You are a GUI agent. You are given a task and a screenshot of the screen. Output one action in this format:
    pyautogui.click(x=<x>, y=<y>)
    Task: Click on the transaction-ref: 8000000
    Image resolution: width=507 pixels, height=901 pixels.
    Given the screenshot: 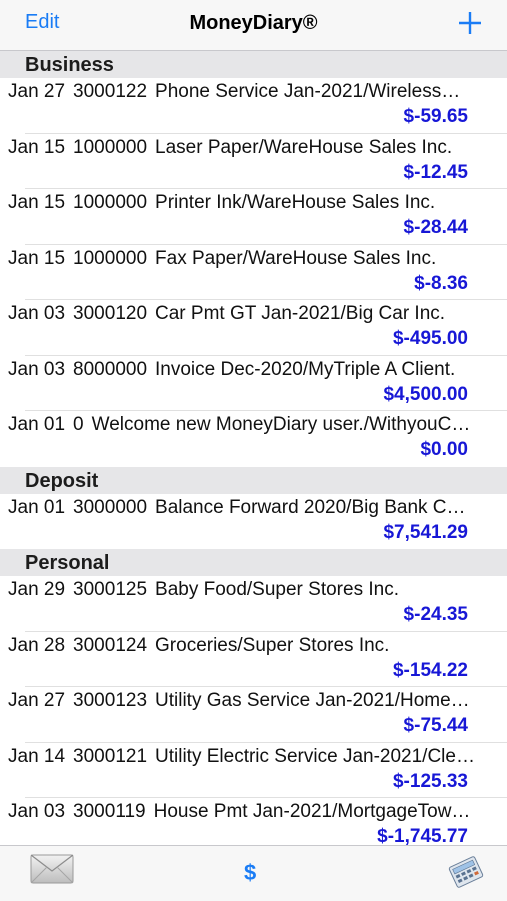 What is the action you would take?
    pyautogui.click(x=110, y=369)
    